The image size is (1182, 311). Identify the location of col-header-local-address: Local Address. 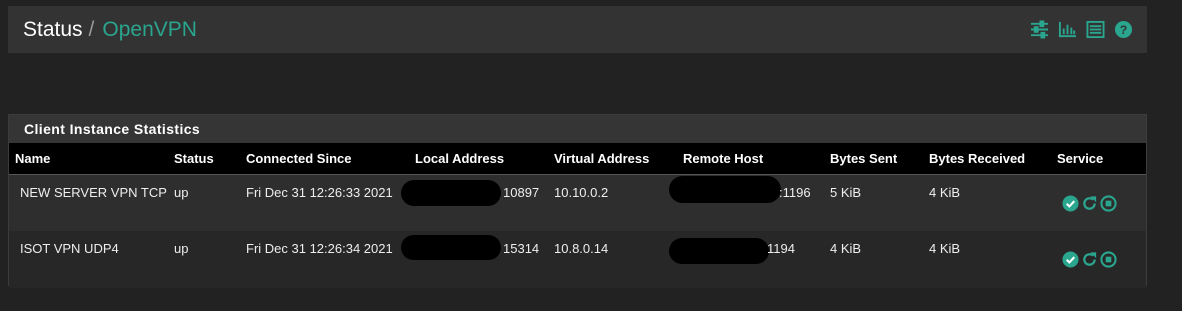
(460, 158).